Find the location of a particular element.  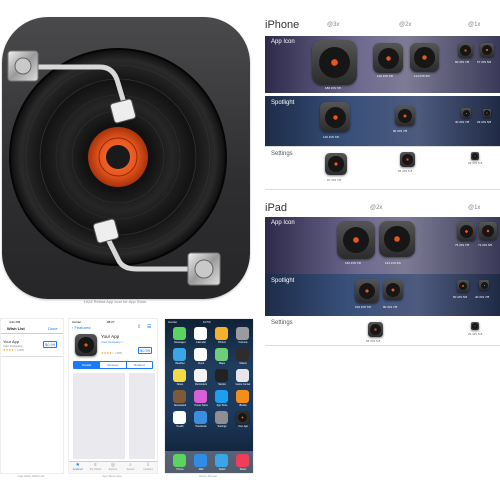

wishlist-caption: App Store Wish List is located at coordinates (31, 476).